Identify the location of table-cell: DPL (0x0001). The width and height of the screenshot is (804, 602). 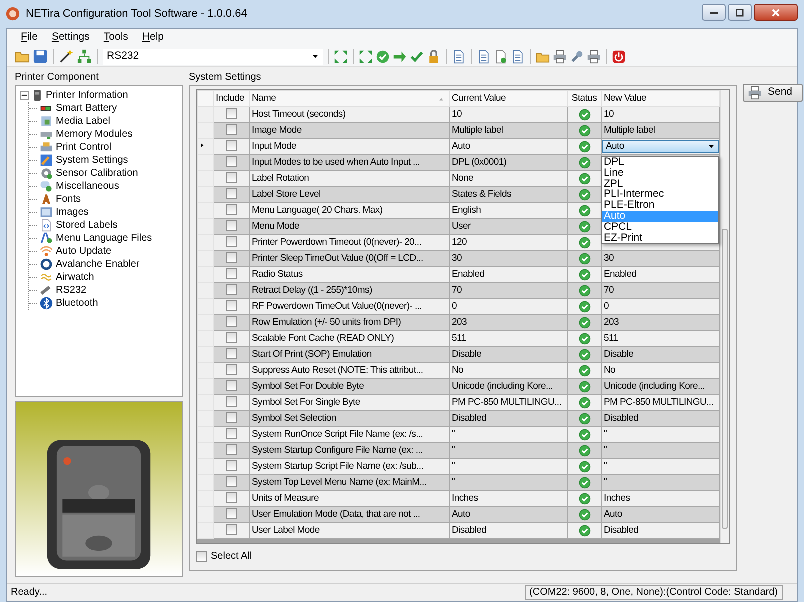
(509, 162).